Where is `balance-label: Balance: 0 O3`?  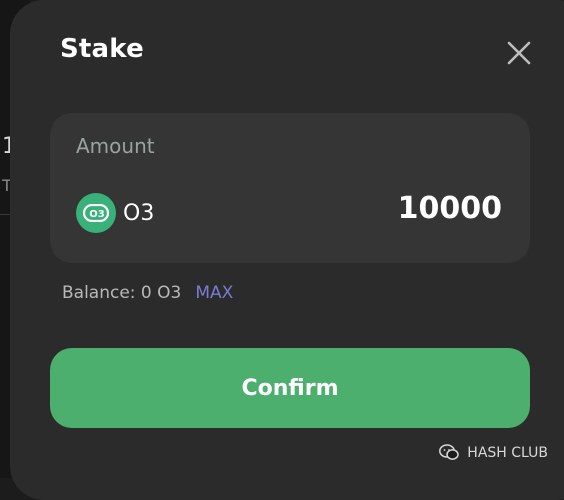 balance-label: Balance: 0 O3 is located at coordinates (122, 293).